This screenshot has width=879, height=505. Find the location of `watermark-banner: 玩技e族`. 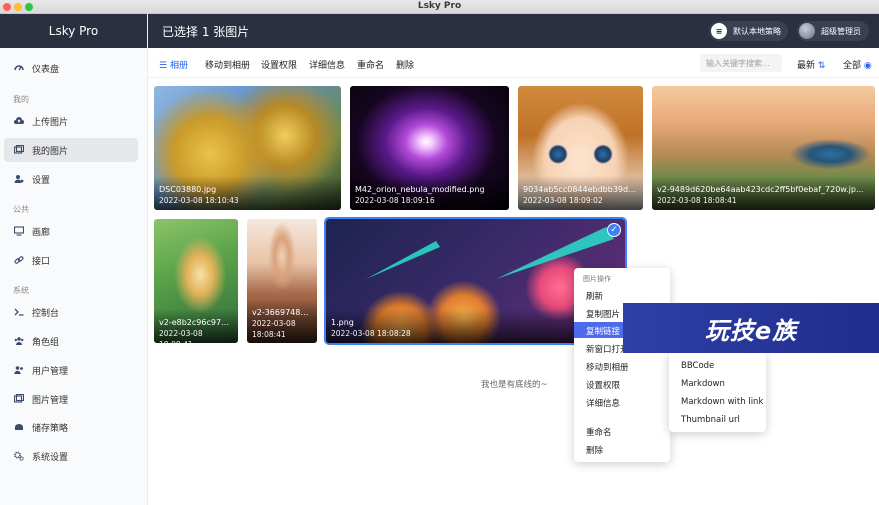

watermark-banner: 玩技e族 is located at coordinates (751, 328).